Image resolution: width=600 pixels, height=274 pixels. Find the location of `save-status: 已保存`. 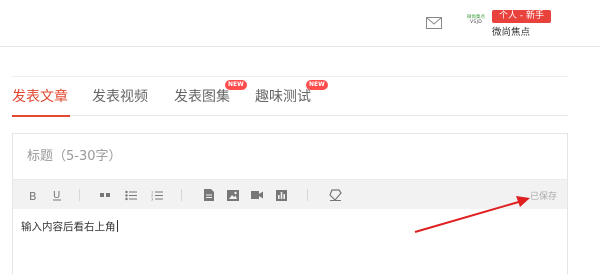

save-status: 已保存 is located at coordinates (543, 197).